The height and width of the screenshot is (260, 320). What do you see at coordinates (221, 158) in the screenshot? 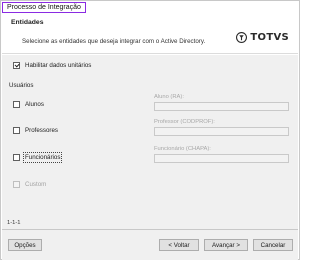
I see `employee-chapa-input` at bounding box center [221, 158].